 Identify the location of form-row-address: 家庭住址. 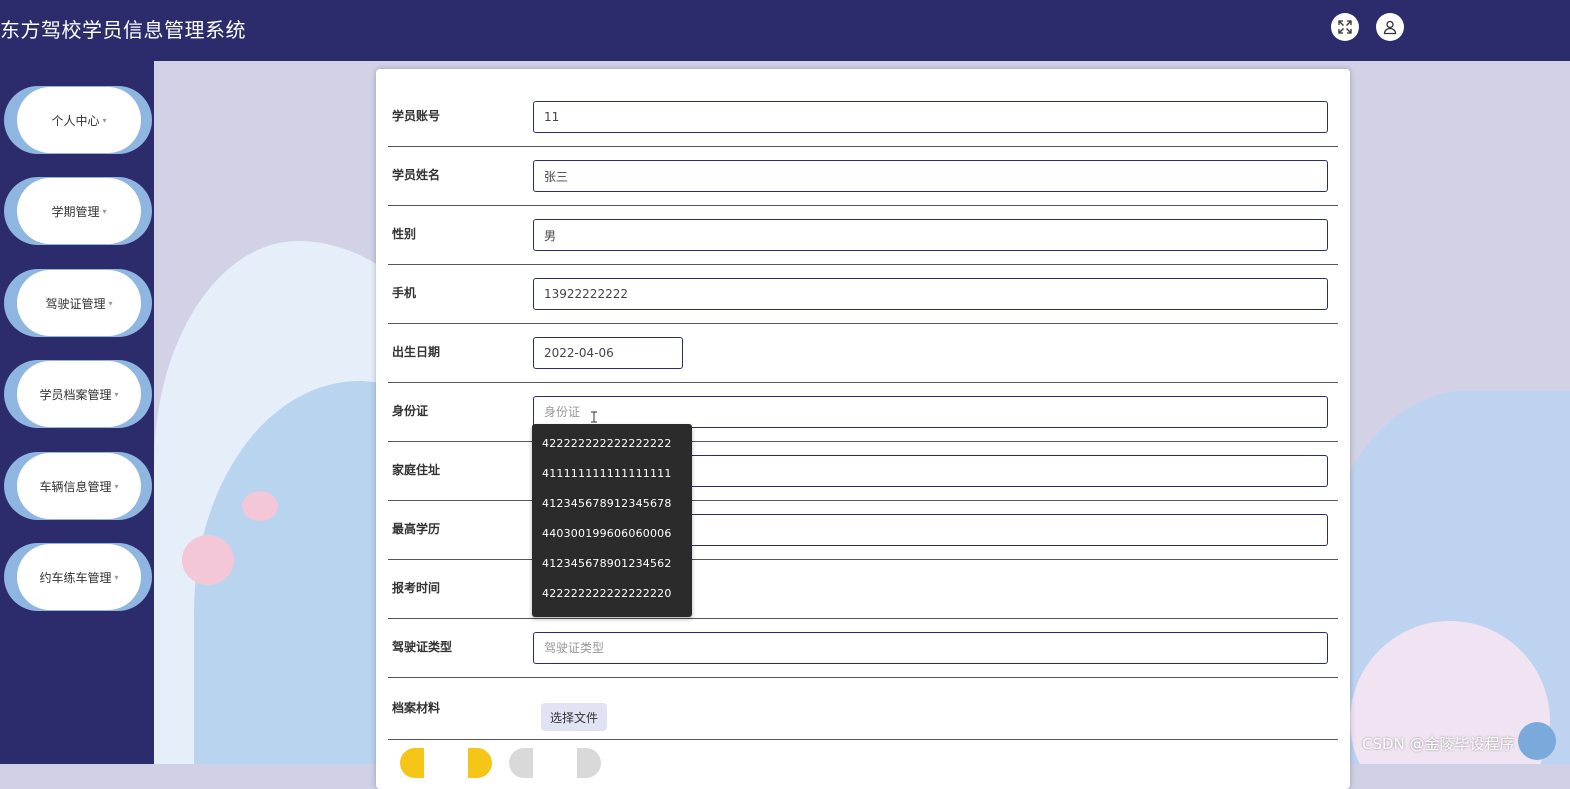
(863, 471).